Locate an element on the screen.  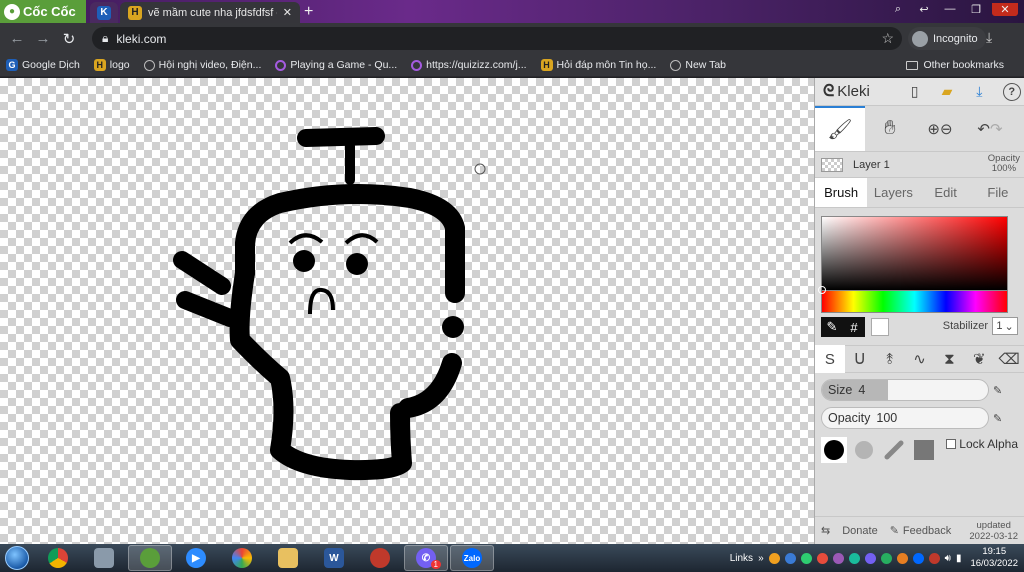
forward-button: → is located at coordinates (43, 38).